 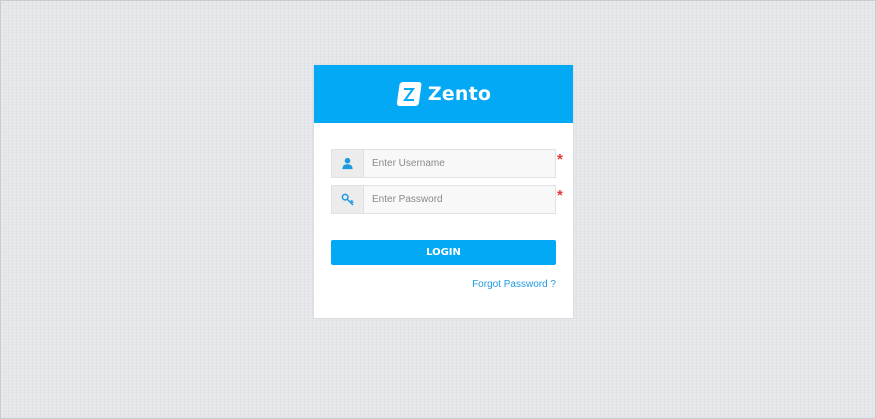 I want to click on user-icon, so click(x=348, y=163).